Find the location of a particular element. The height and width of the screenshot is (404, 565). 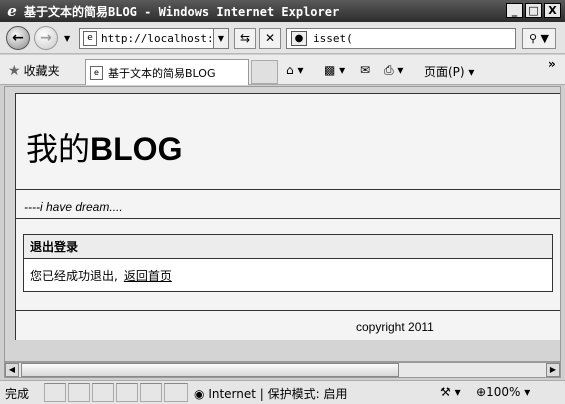

panel-title: 退出登录 is located at coordinates (288, 247).